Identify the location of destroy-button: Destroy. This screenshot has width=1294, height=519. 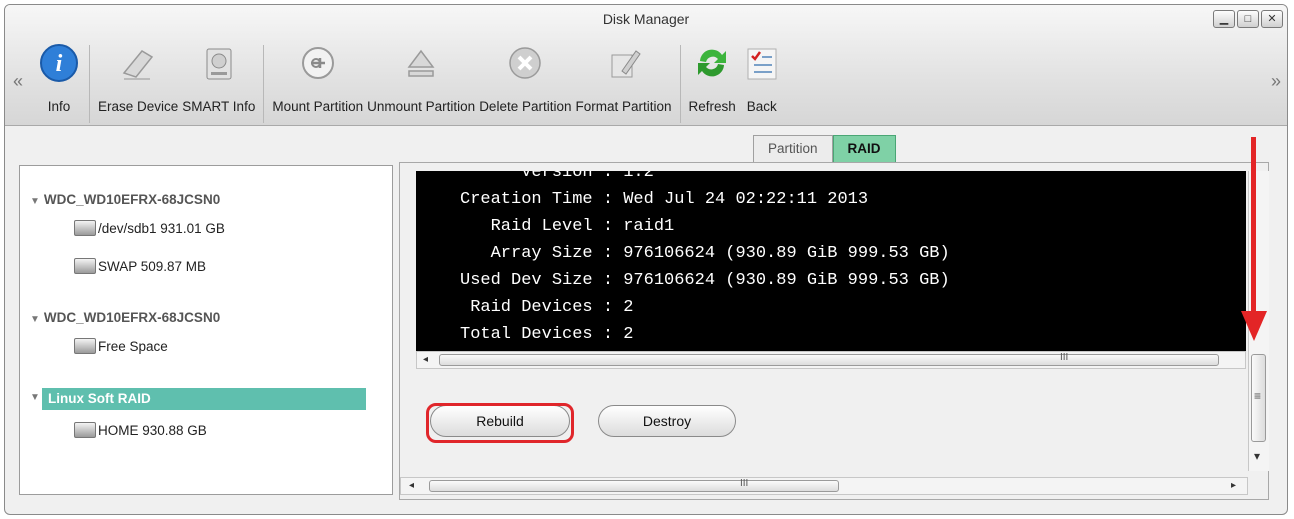
(667, 421).